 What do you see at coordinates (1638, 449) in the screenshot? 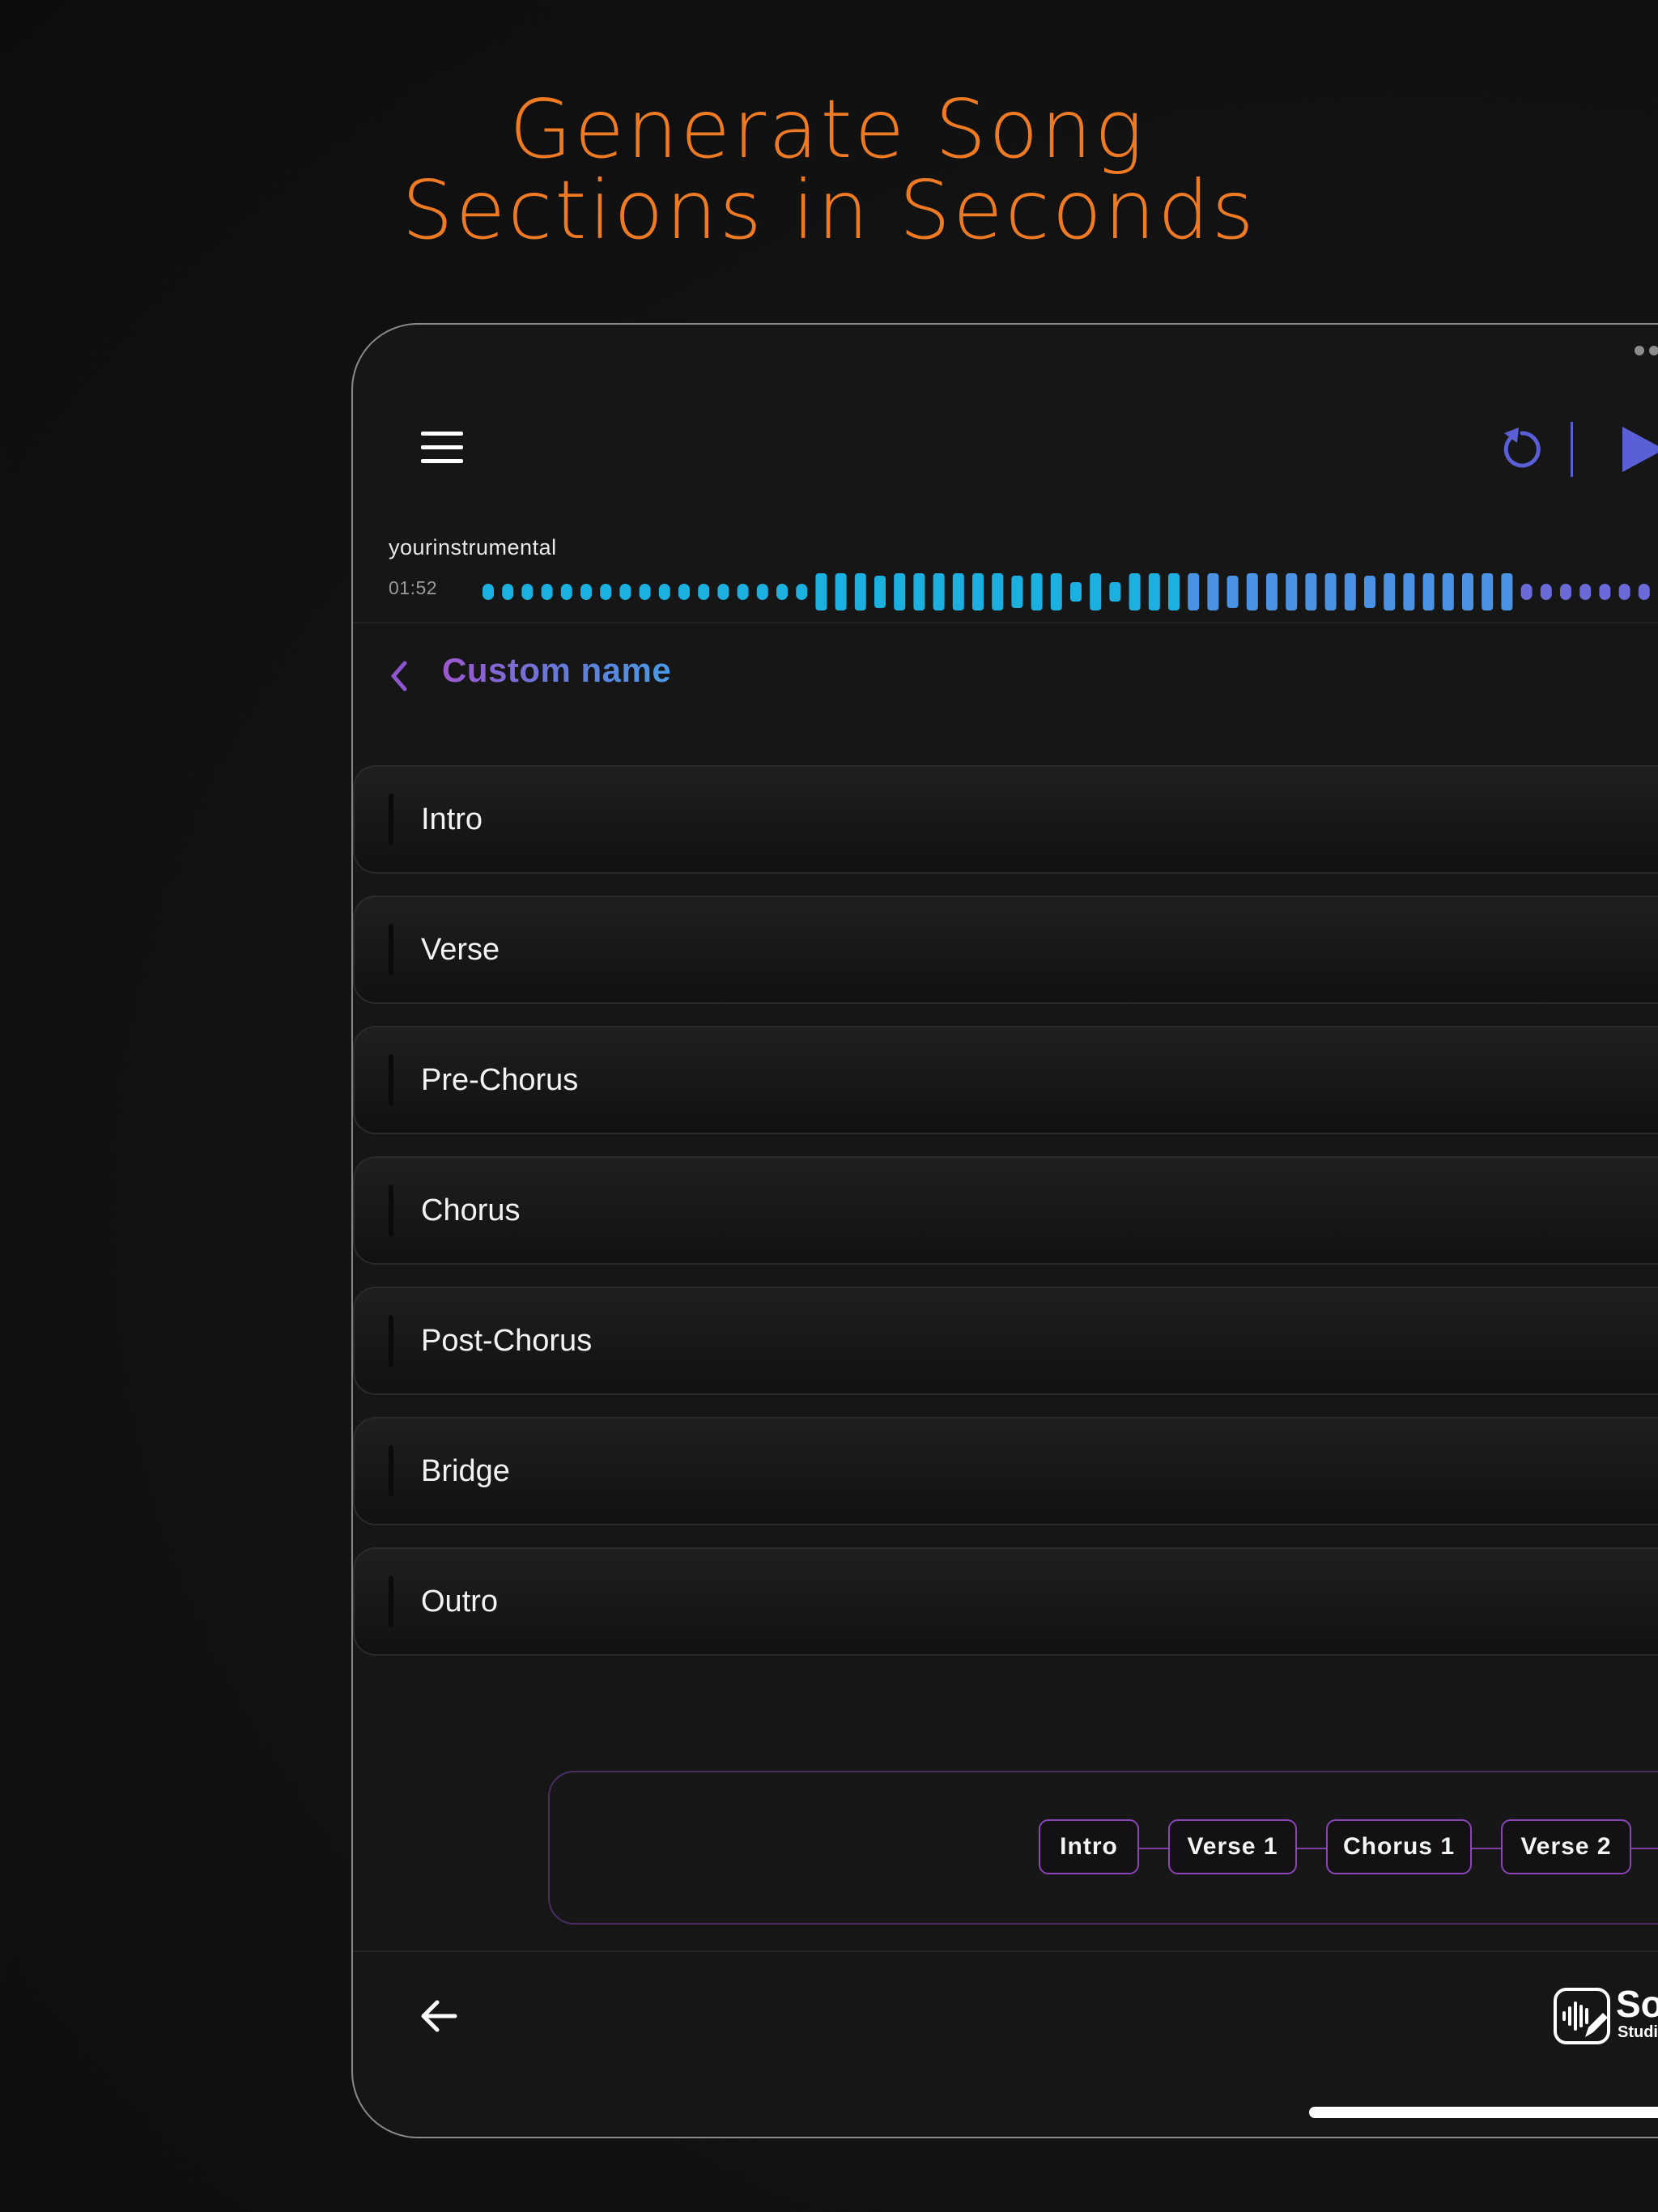
I see `play-icon` at bounding box center [1638, 449].